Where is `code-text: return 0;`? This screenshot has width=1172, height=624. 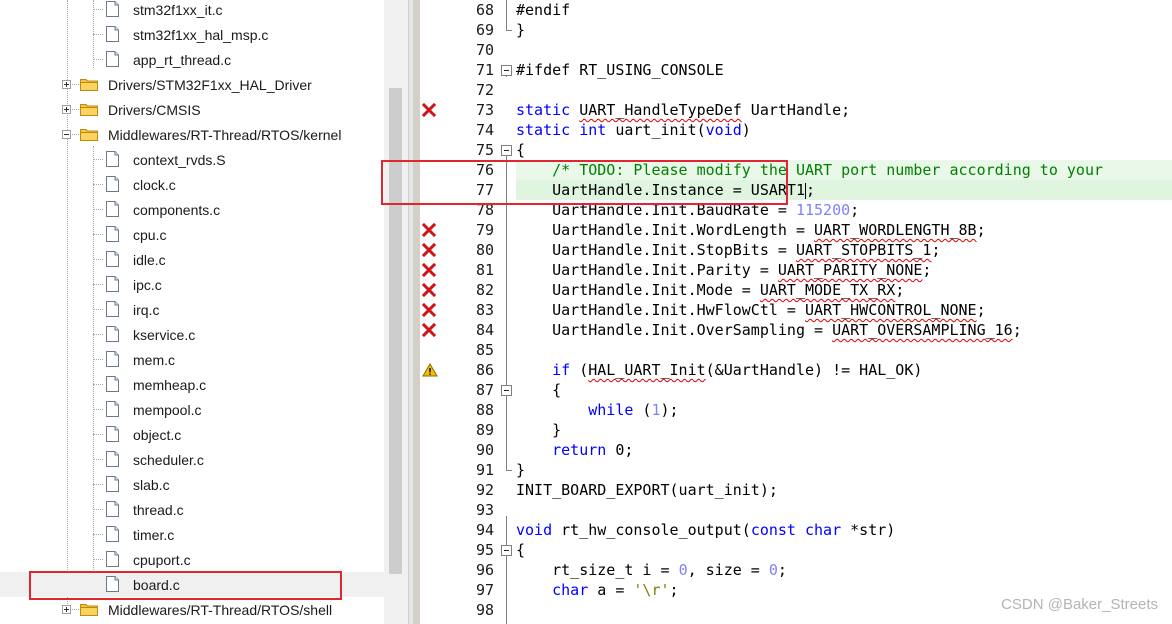 code-text: return 0; is located at coordinates (574, 450).